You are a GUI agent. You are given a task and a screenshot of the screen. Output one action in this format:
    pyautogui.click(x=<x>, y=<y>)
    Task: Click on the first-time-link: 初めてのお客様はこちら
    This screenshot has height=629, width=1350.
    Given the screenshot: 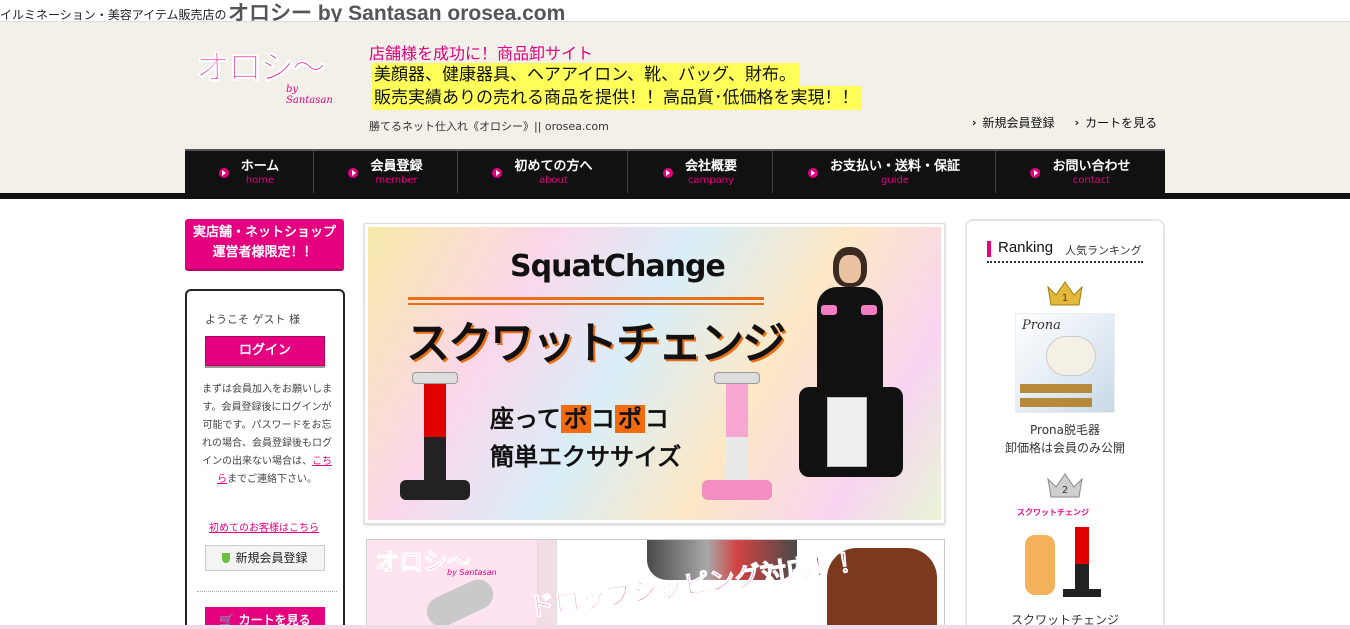 What is the action you would take?
    pyautogui.click(x=264, y=526)
    